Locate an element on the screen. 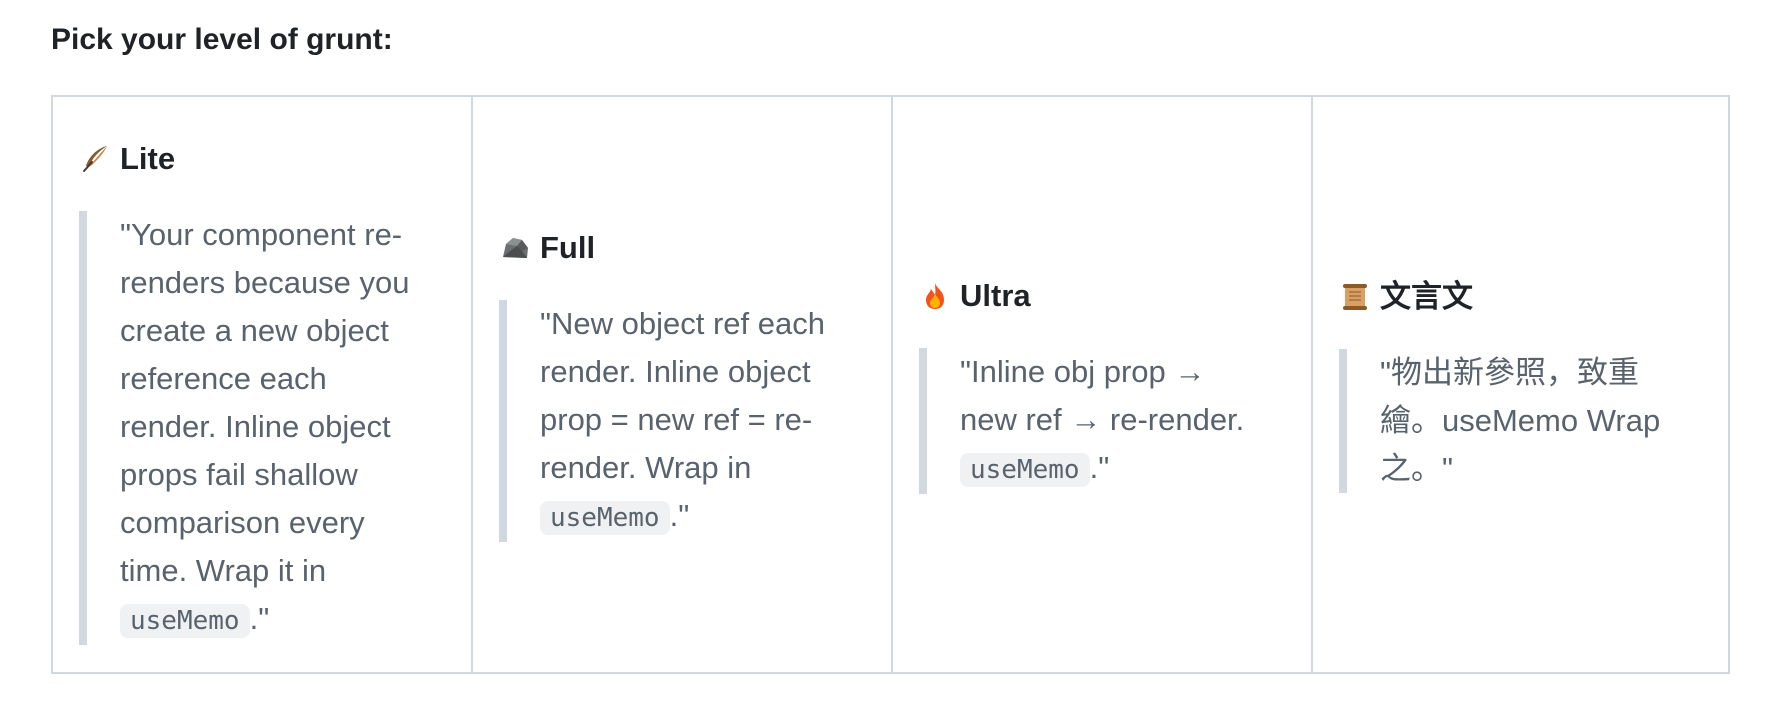  page-title: Pick your level of grunt: is located at coordinates (222, 39).